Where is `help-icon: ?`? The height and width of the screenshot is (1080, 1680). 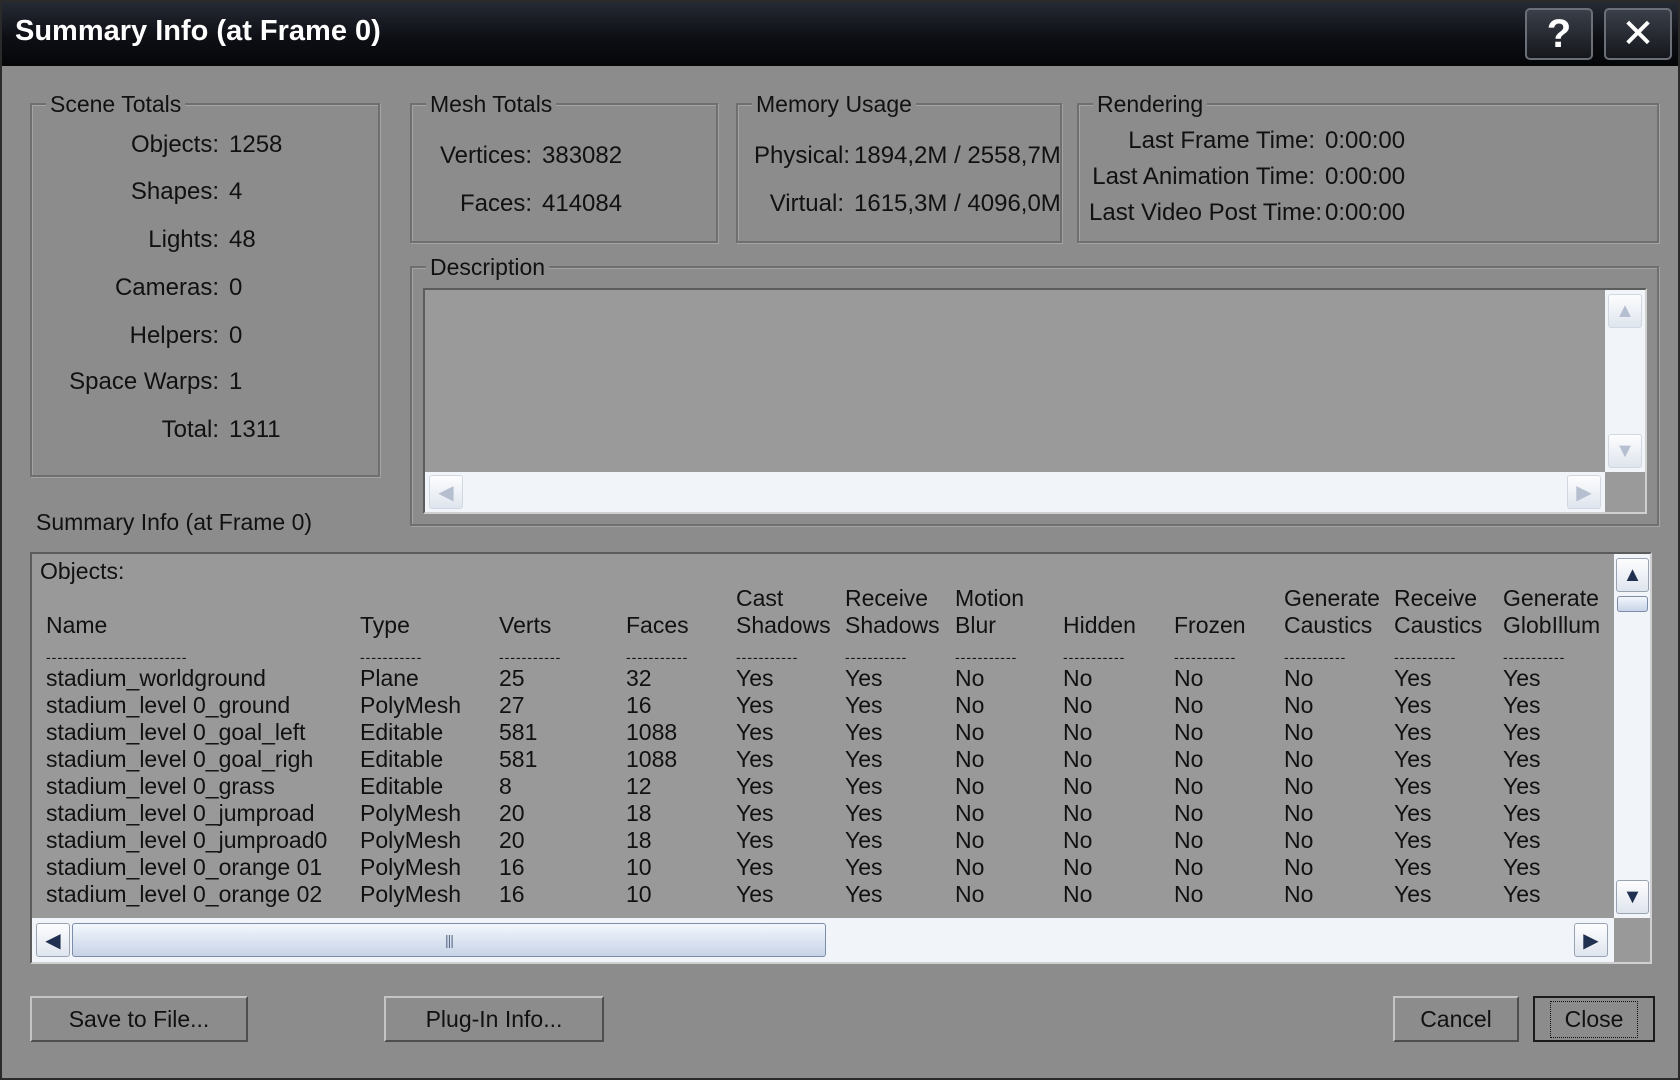
help-icon: ? is located at coordinates (1559, 33).